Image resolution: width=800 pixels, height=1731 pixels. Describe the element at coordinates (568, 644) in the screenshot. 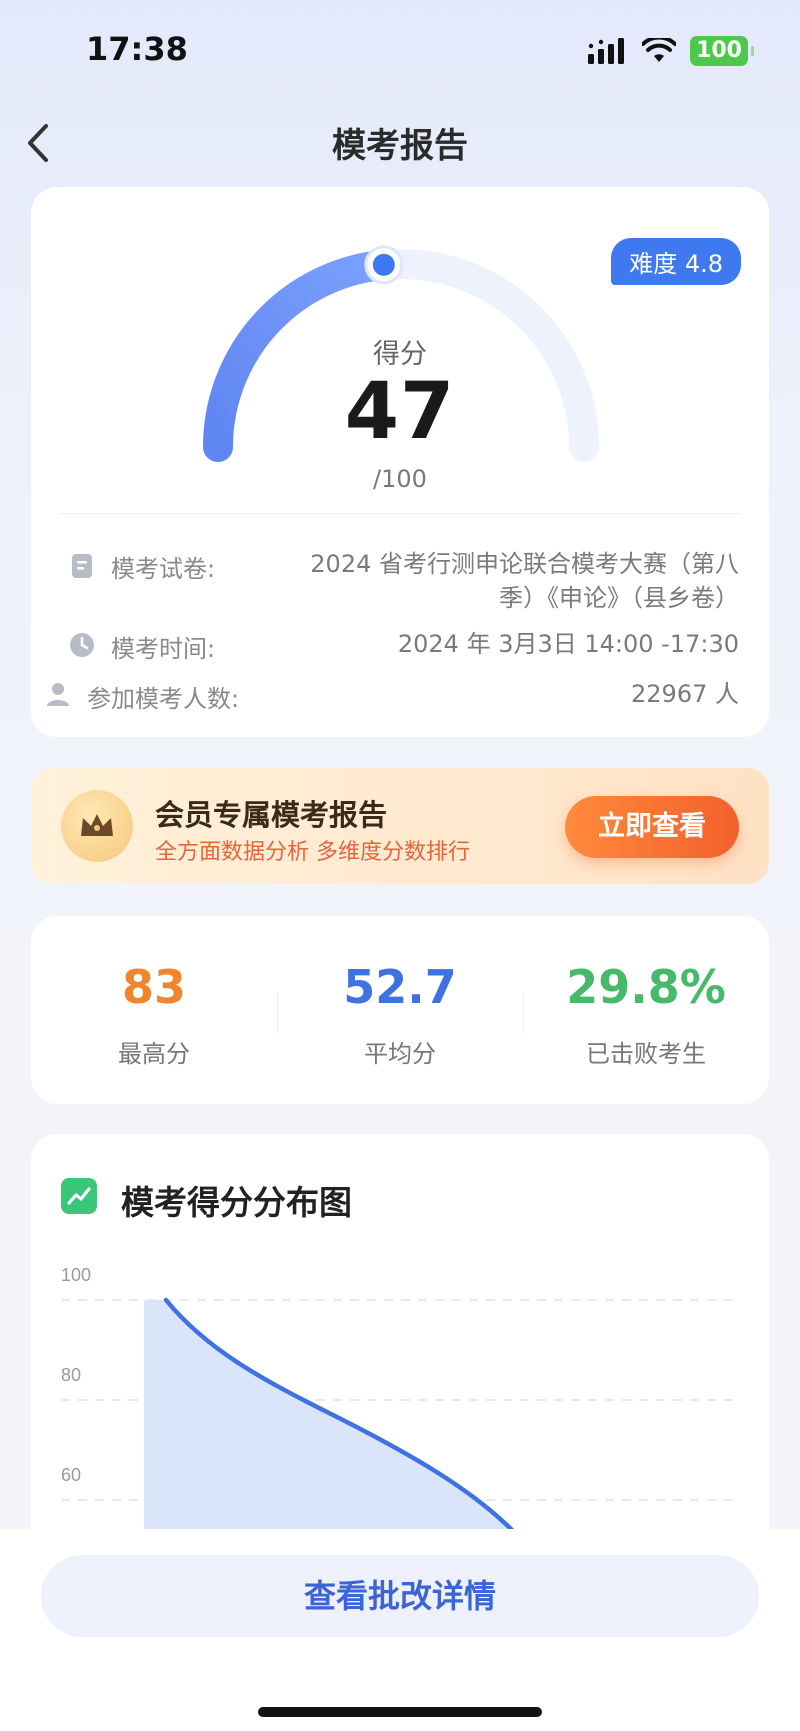

I see `exam-time-value: 2024 年 3月3日 14:00 -17:30` at that location.